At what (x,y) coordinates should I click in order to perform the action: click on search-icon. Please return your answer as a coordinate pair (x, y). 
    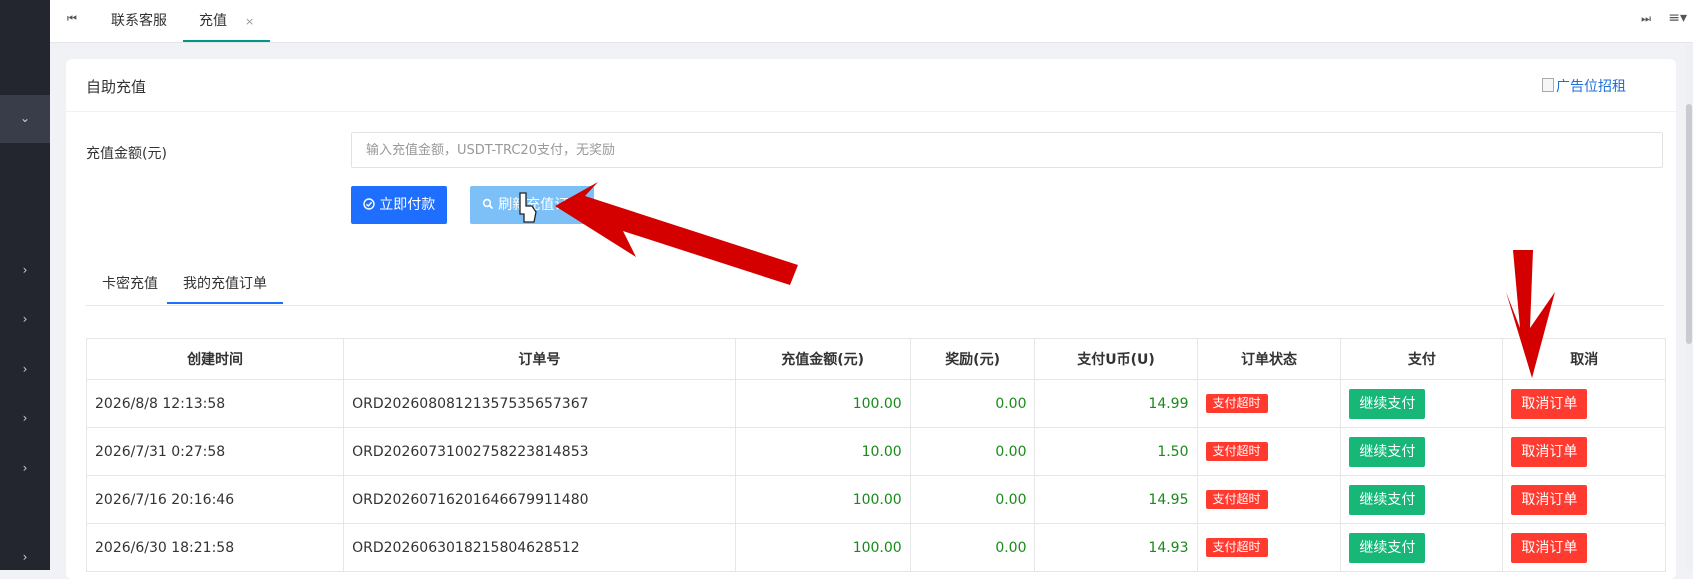
    Looking at the image, I should click on (490, 205).